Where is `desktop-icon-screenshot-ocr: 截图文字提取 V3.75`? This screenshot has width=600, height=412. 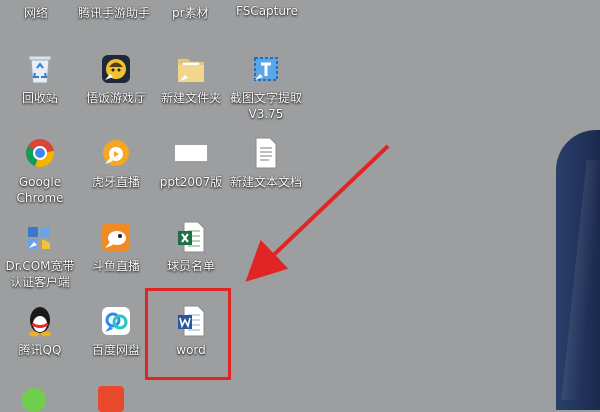
desktop-icon-screenshot-ocr: 截图文字提取 V3.75 is located at coordinates (266, 87).